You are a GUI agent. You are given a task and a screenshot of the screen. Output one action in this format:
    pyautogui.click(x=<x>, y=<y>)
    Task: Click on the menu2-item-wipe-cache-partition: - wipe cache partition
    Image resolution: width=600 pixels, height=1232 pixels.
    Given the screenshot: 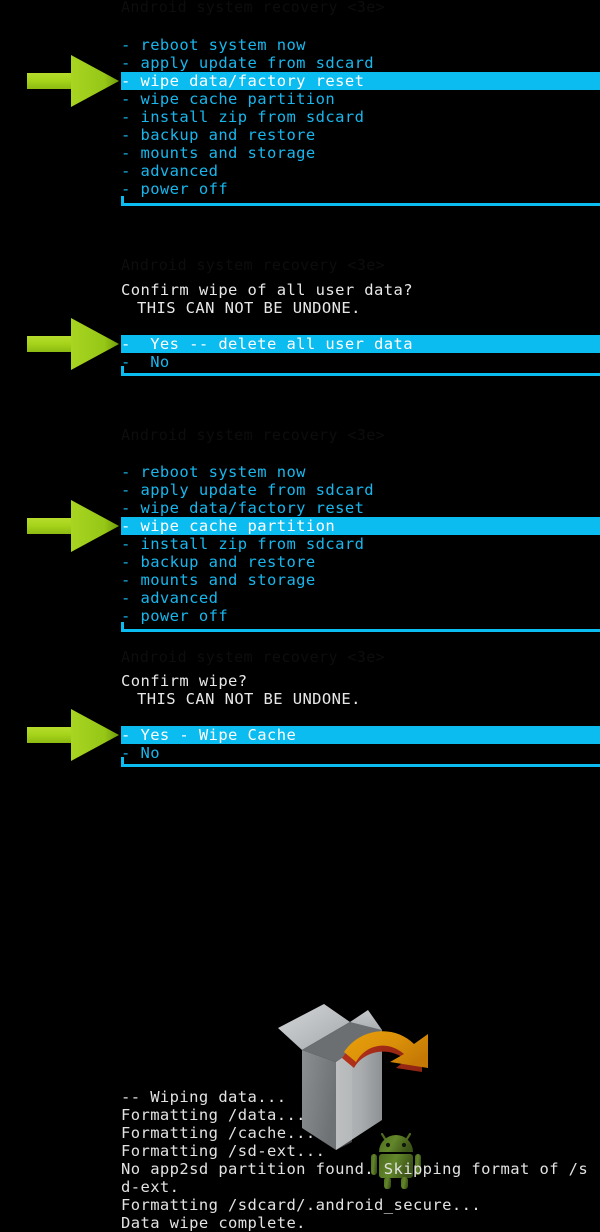 What is the action you would take?
    pyautogui.click(x=360, y=526)
    